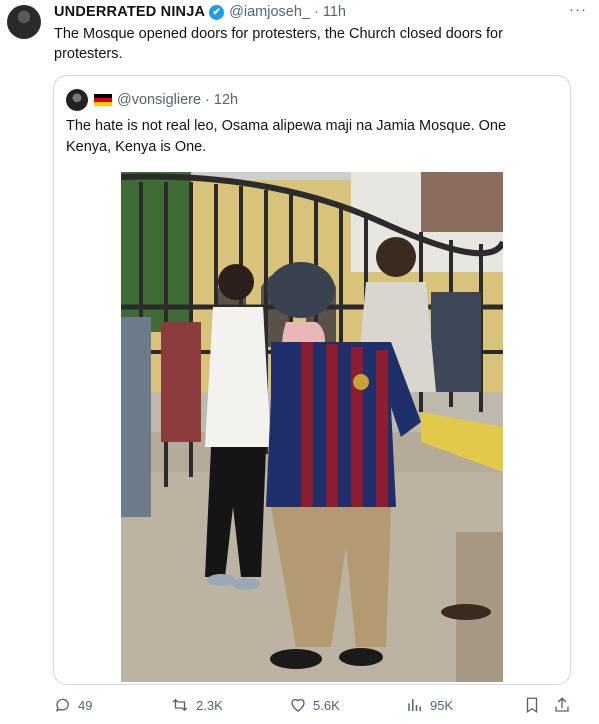 This screenshot has width=599, height=724. I want to click on tweet-header: UNDERRATED NINJA ✔ @iamjoseh_ · 11h, so click(200, 12).